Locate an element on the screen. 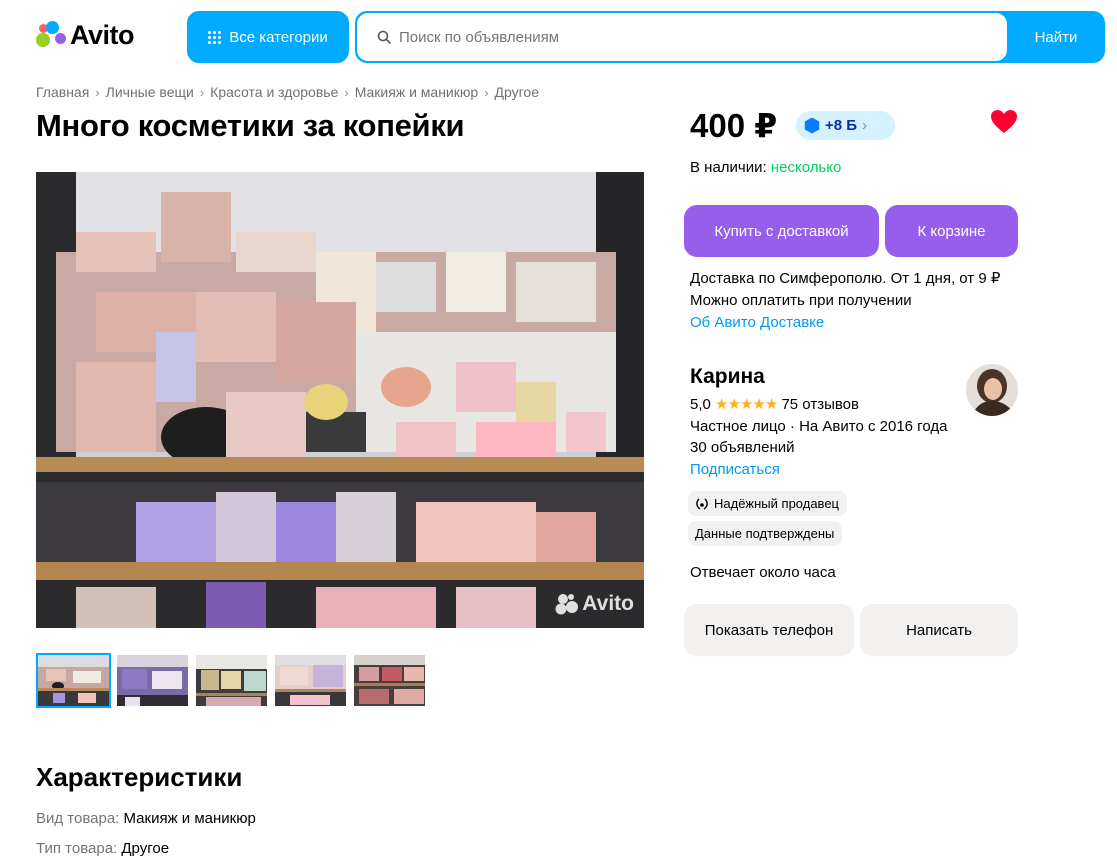  seller-rating: 5,0 is located at coordinates (700, 404).